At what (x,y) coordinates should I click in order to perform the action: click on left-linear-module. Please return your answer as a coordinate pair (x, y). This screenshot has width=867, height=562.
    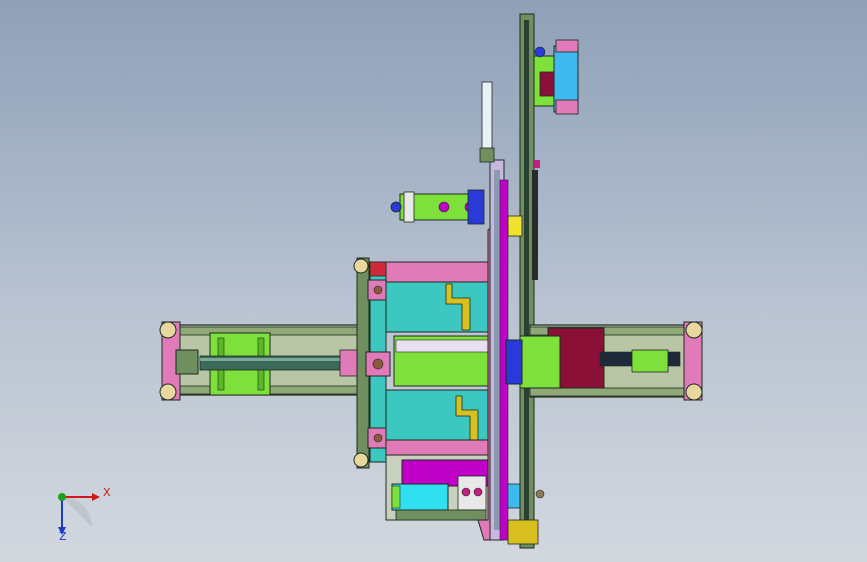
    Looking at the image, I should click on (264, 361).